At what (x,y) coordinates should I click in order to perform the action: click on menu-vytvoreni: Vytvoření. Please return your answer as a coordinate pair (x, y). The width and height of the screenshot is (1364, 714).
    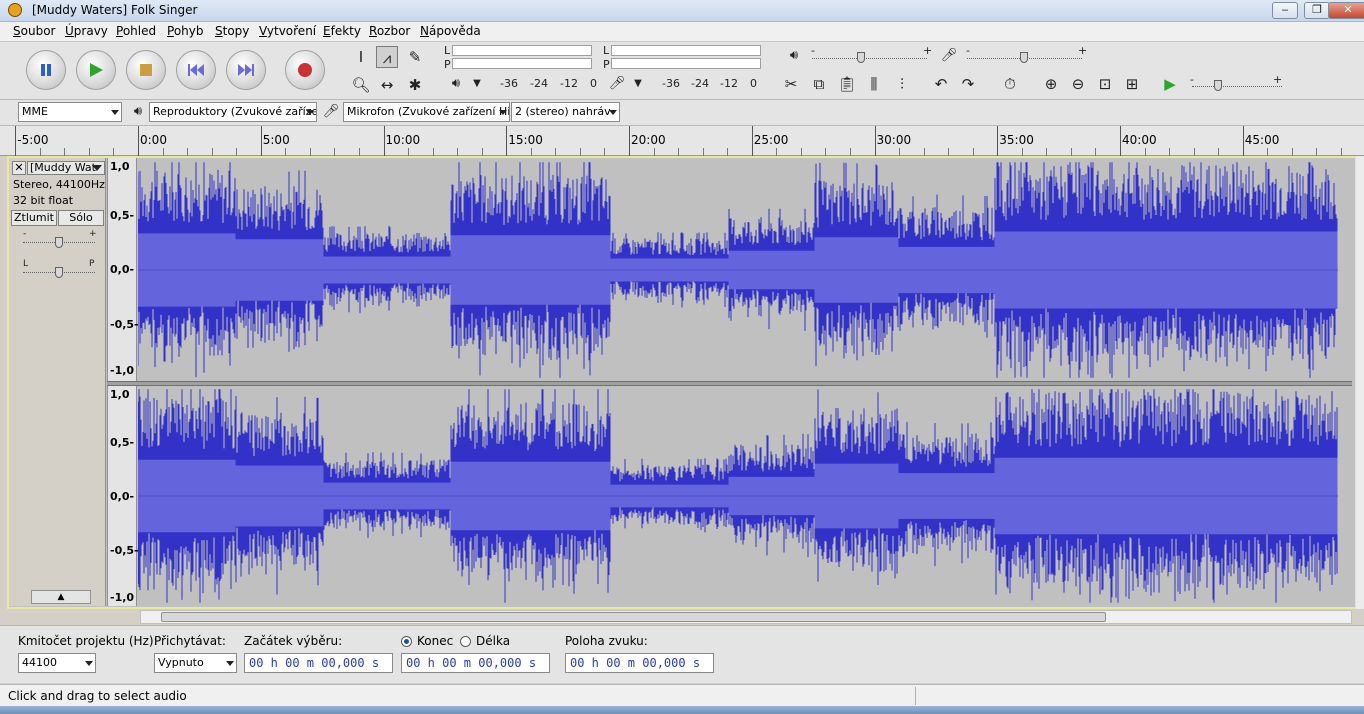
    Looking at the image, I should click on (287, 31).